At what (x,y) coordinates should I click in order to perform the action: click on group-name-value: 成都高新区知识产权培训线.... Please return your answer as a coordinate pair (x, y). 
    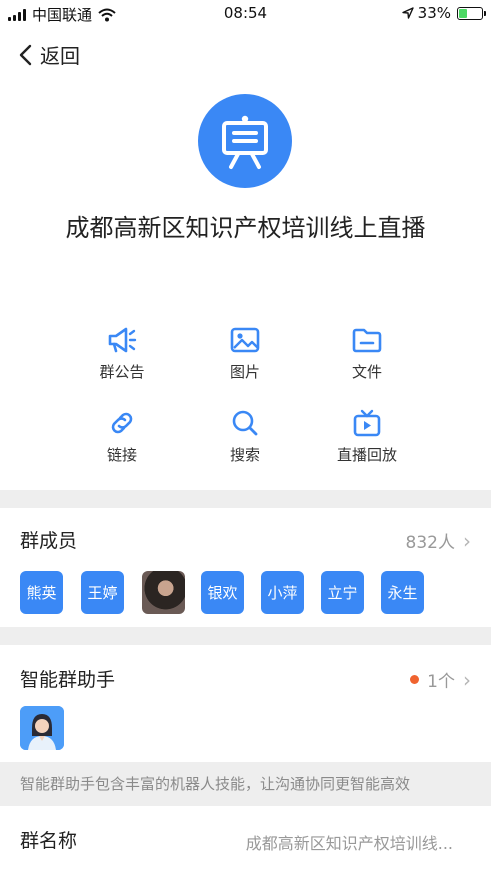
    Looking at the image, I should click on (349, 843).